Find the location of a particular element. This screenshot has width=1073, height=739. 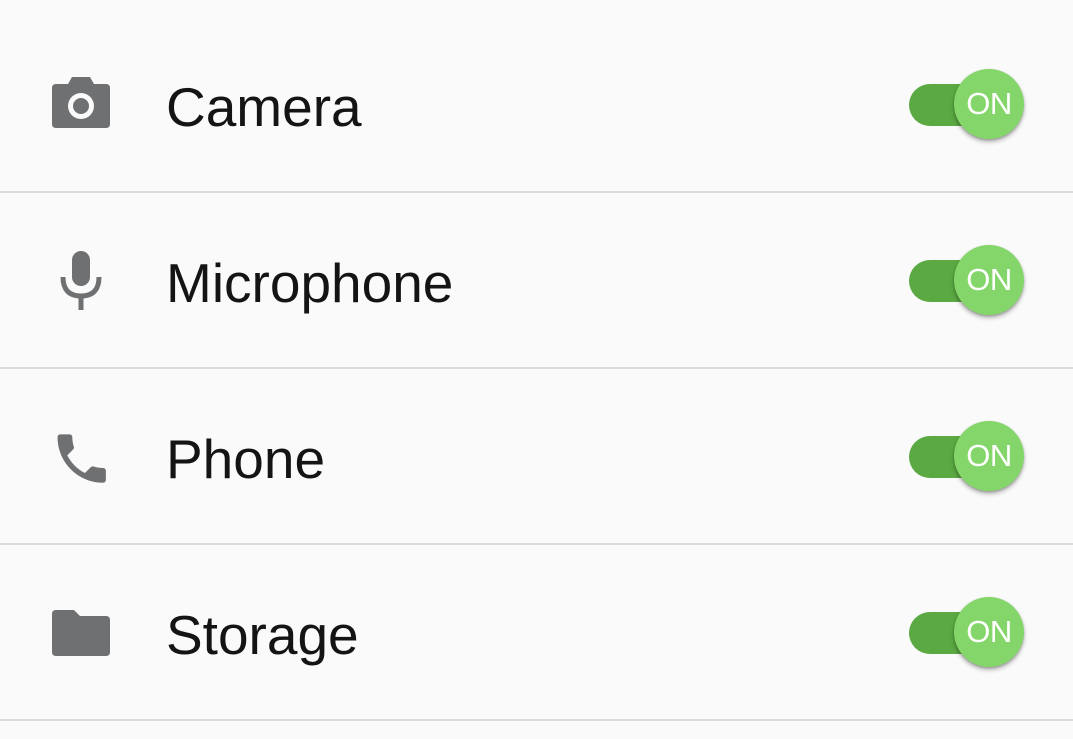

folder-icon is located at coordinates (81, 633).